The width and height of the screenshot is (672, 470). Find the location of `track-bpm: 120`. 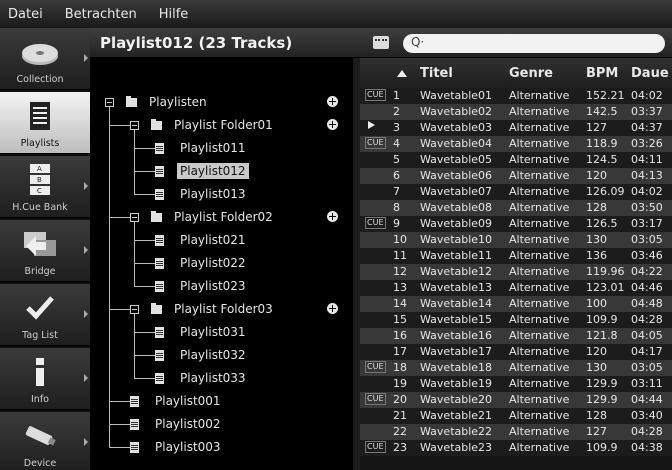

track-bpm: 120 is located at coordinates (596, 351).